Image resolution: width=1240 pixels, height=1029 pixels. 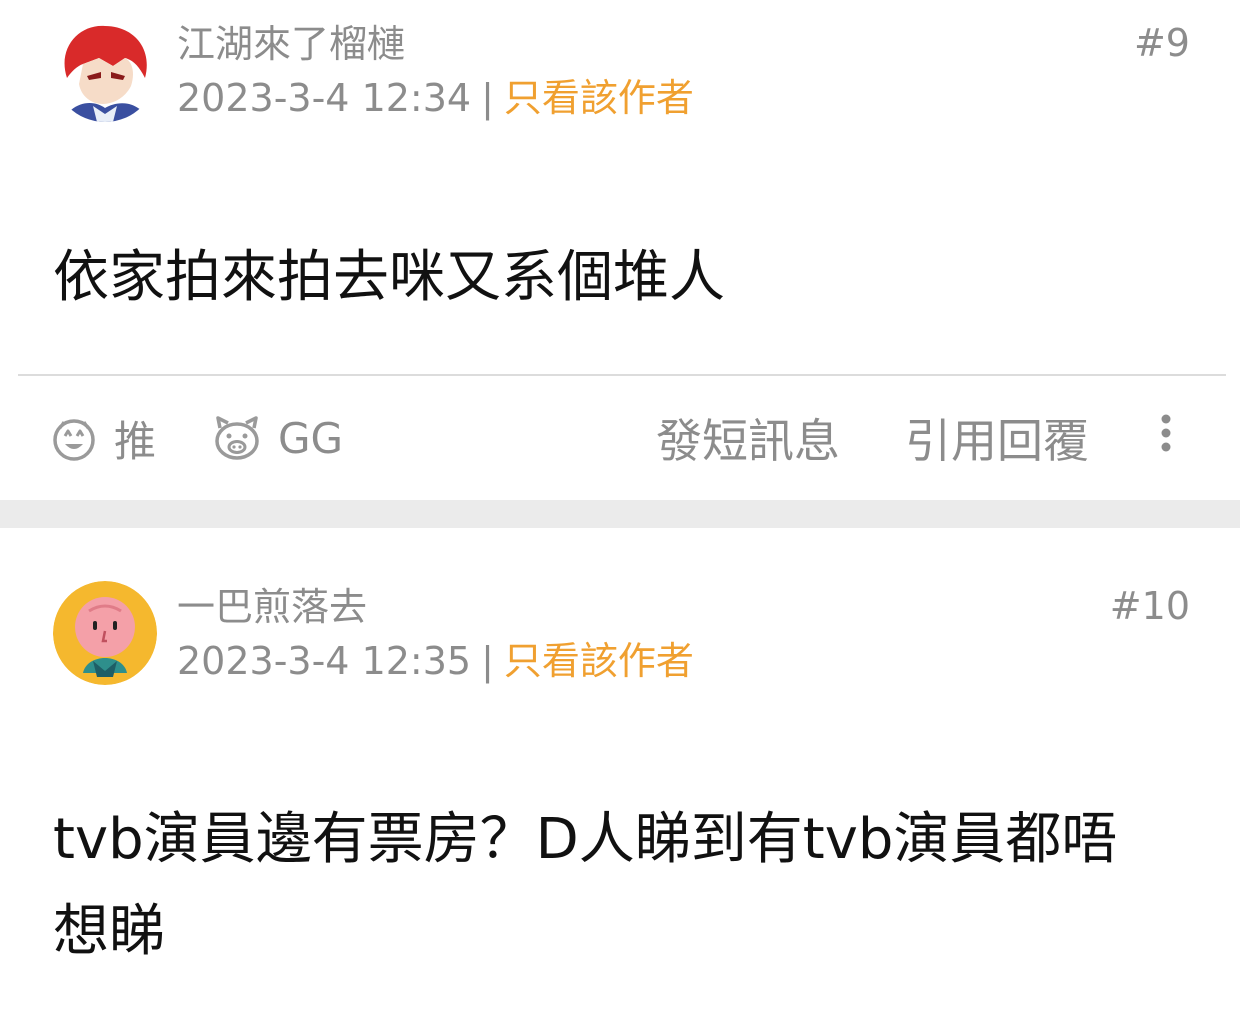 What do you see at coordinates (585, 885) in the screenshot?
I see `post-content: tvb演員邊有票房？D人睇到有tvb演員都唔想睇` at bounding box center [585, 885].